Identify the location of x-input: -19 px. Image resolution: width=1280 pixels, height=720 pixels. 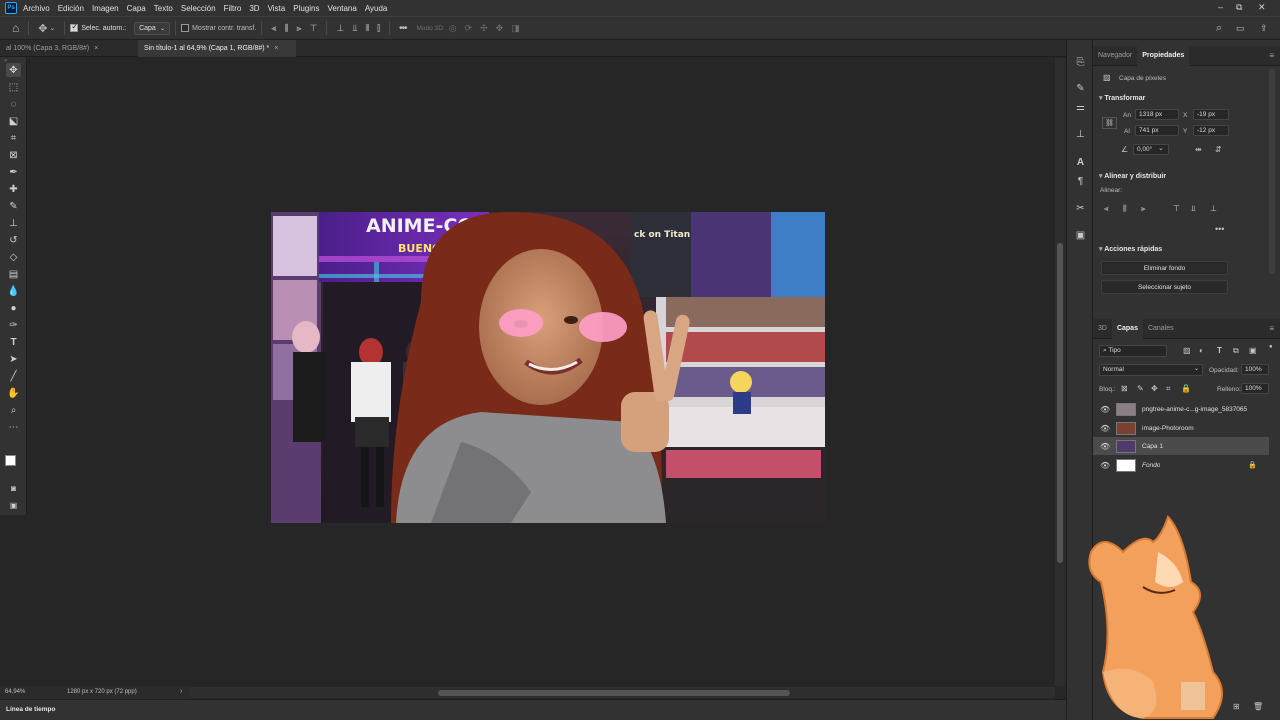
(1211, 114).